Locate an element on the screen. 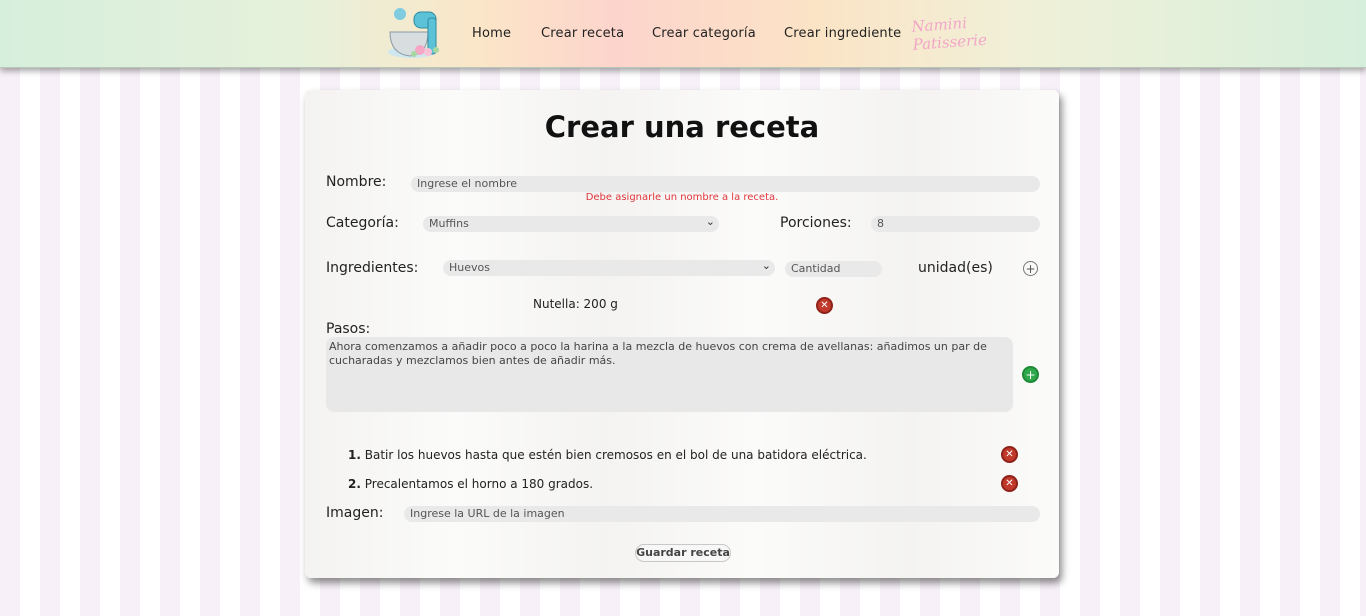 The width and height of the screenshot is (1366, 616). nav-link-crear-receta: Crear receta is located at coordinates (582, 33).